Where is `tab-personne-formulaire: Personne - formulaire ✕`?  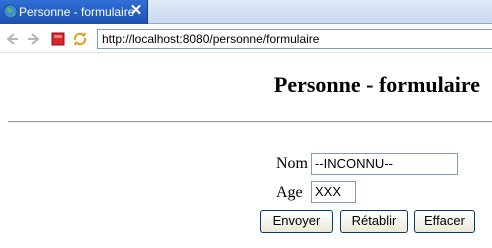
tab-personne-formulaire: Personne - formulaire ✕ is located at coordinates (74, 12).